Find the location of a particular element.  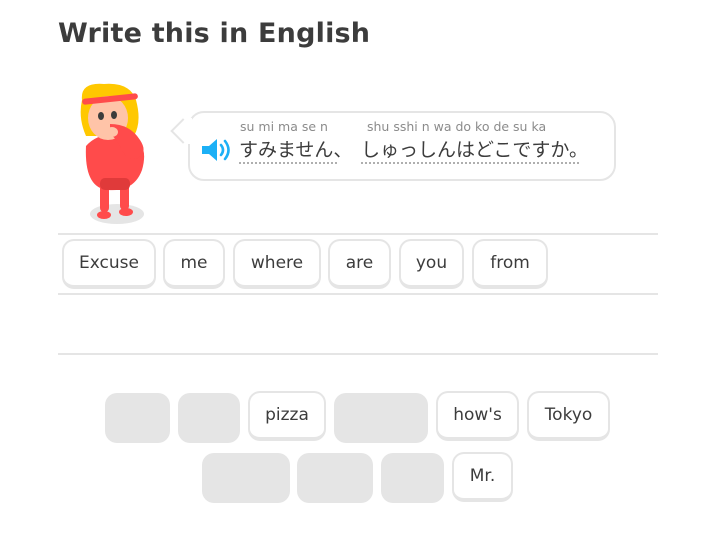

speaker-icon is located at coordinates (217, 150).